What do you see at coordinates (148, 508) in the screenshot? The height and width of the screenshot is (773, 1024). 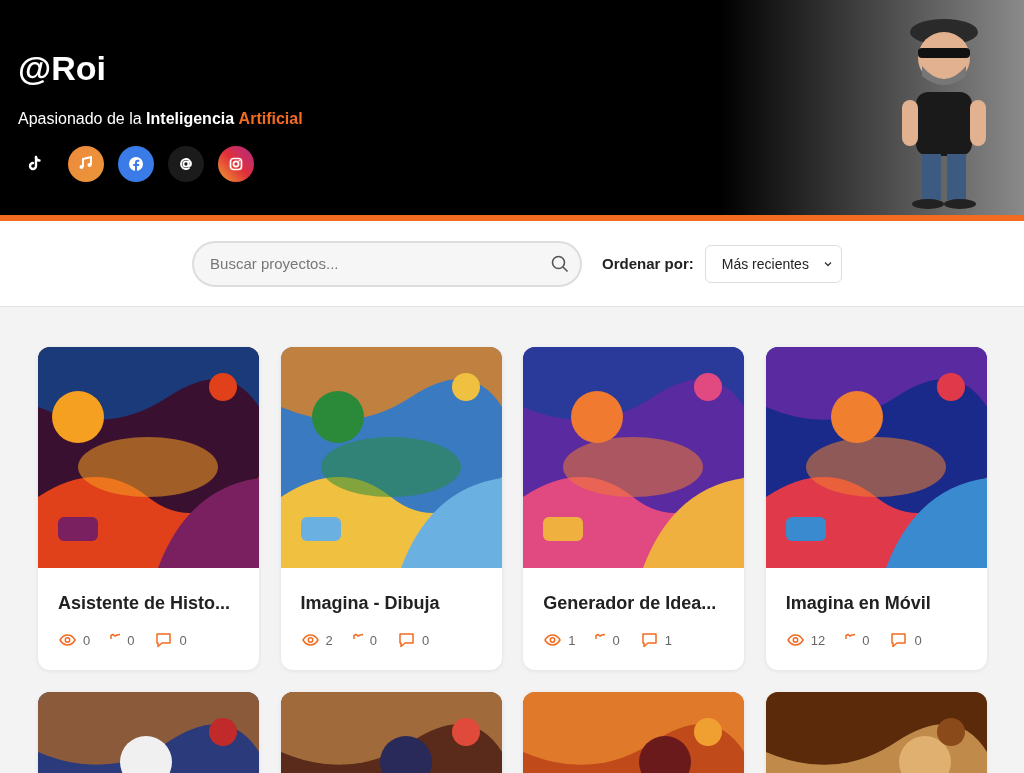 I see `project-card: Asistente de Histo... 0 0 0` at bounding box center [148, 508].